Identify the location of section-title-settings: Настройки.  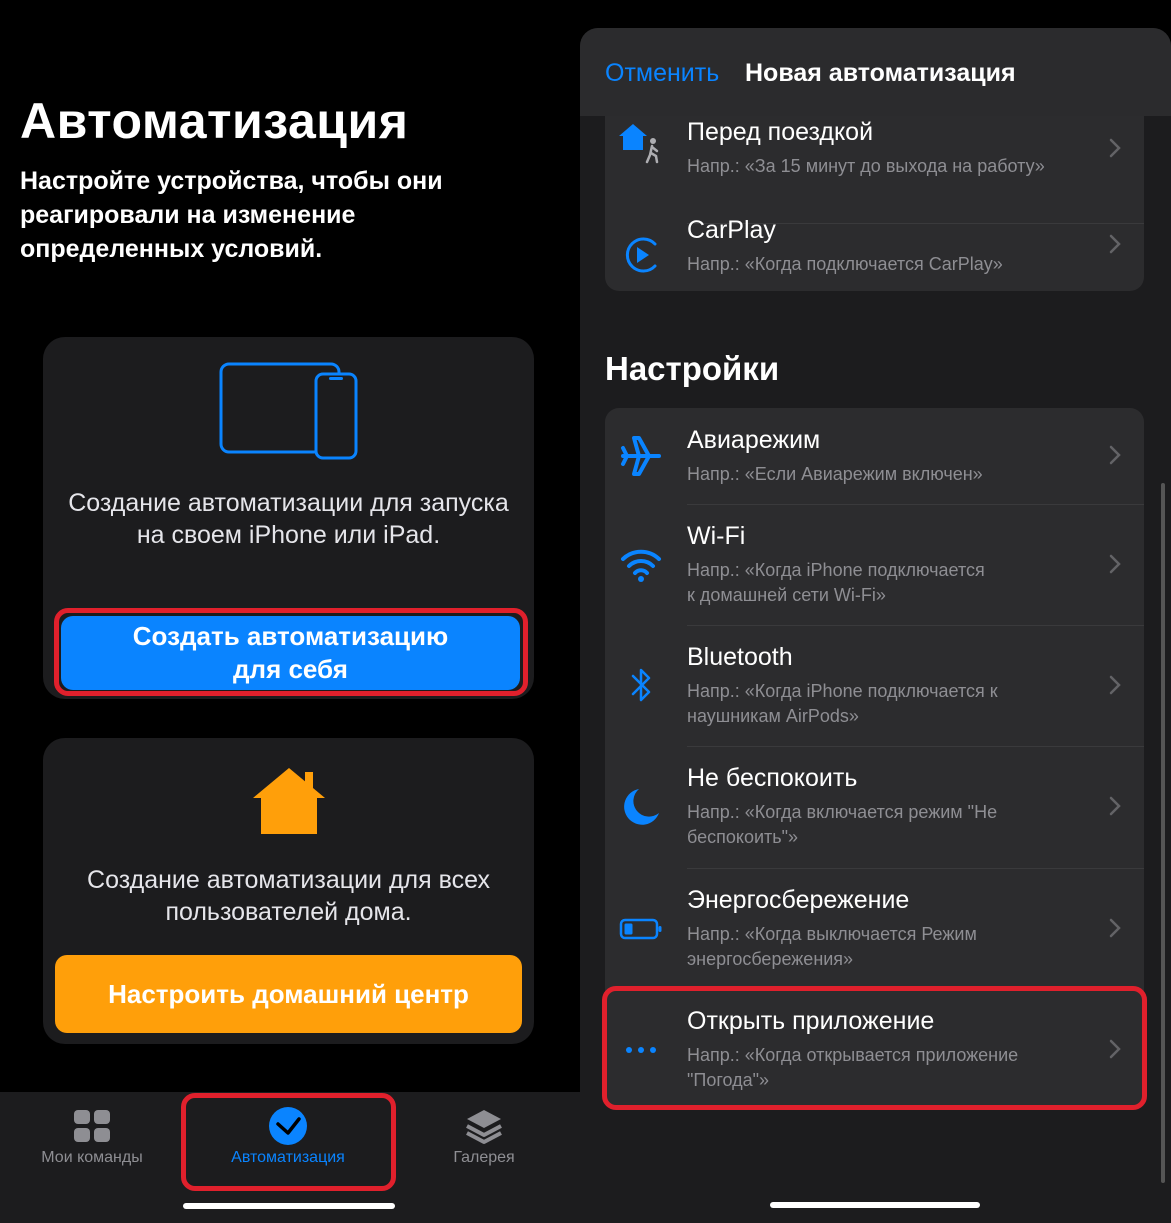
(692, 368).